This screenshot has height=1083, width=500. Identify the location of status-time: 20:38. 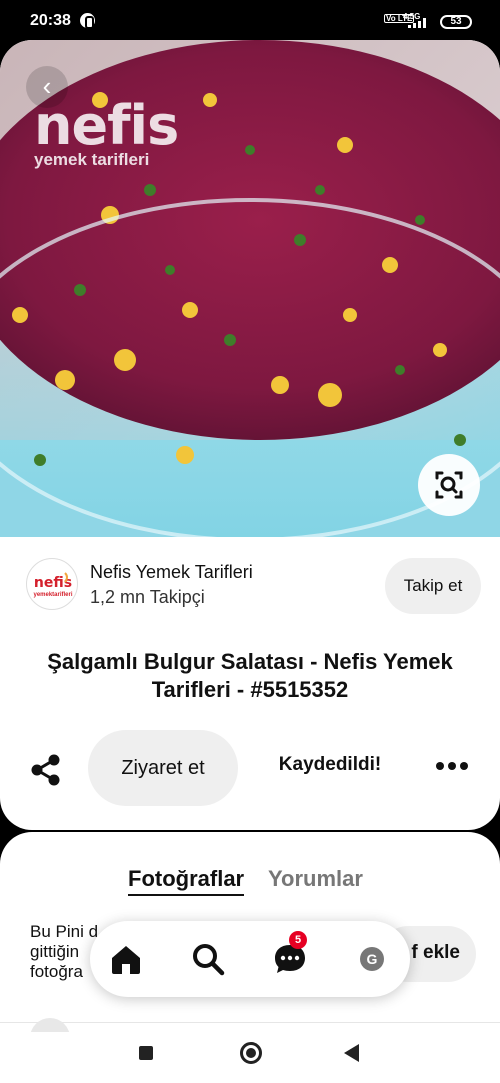
(50, 20).